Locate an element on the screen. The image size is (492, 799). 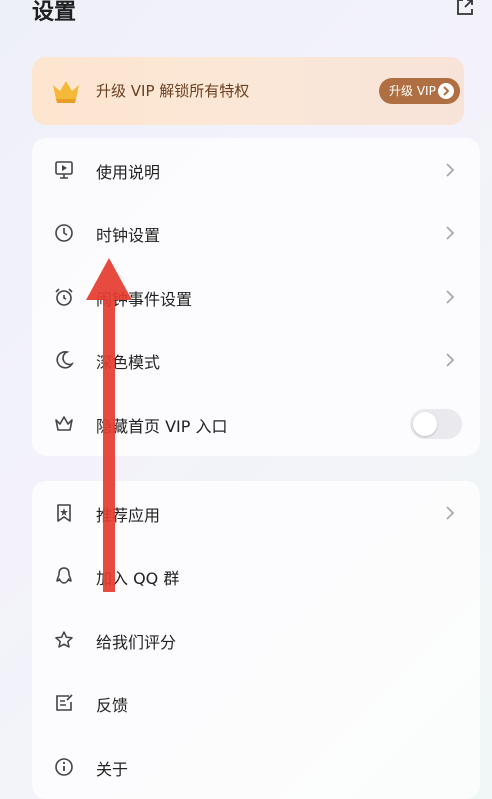
settings-item-hide-vip: 隐藏首页 VIP 入口 is located at coordinates (256, 424).